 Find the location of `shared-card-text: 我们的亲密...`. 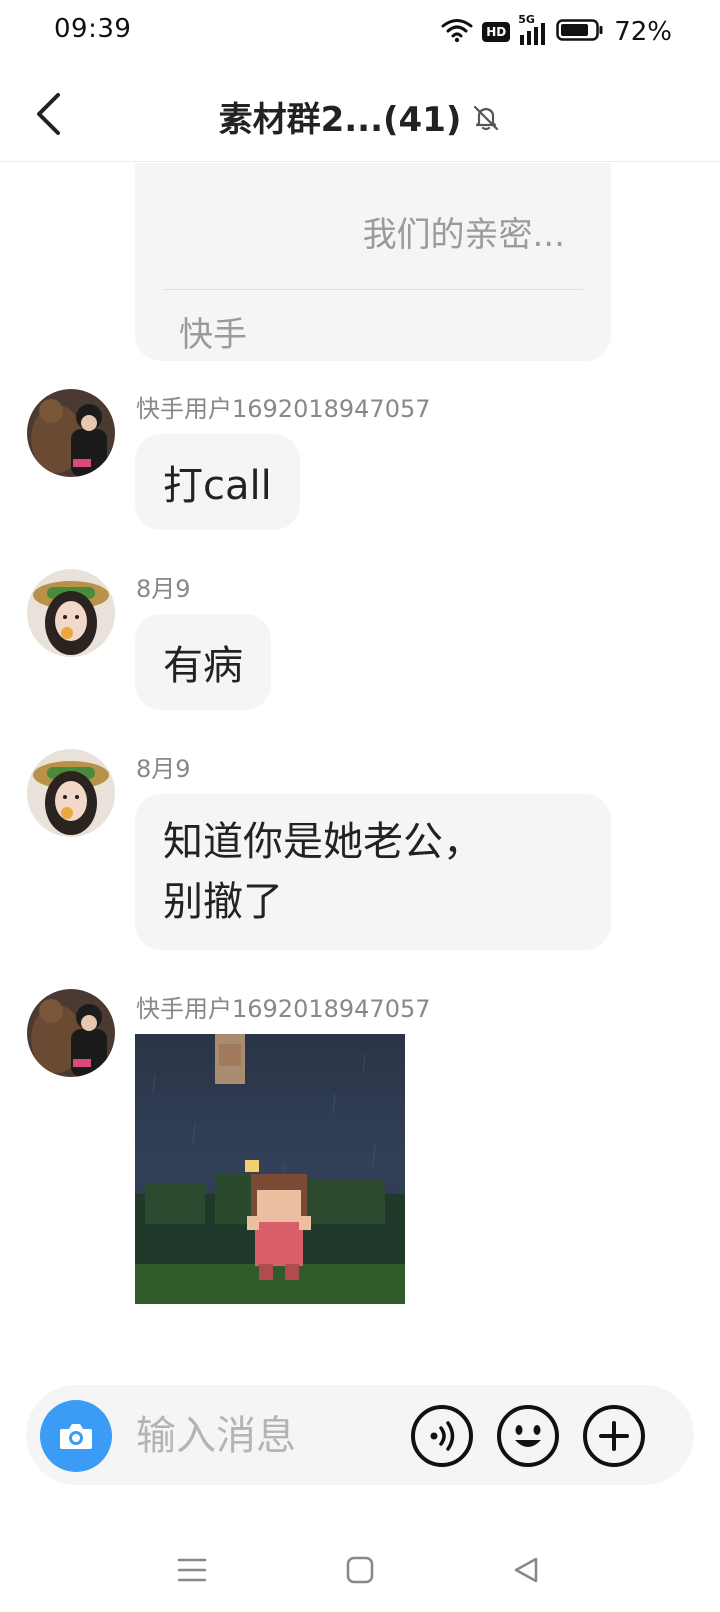

shared-card-text: 我们的亲密... is located at coordinates (463, 235).